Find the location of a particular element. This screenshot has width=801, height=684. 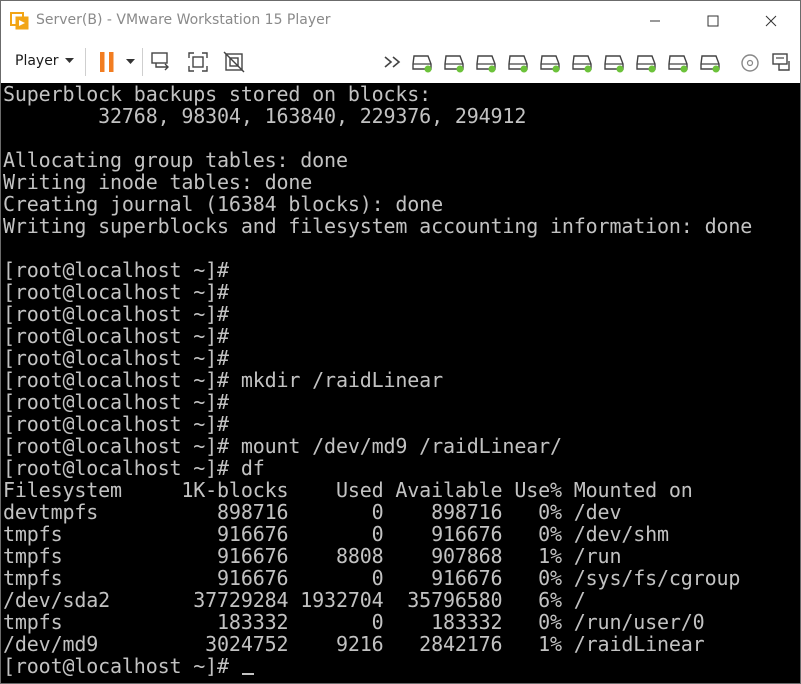

hard-disk-4-button is located at coordinates (519, 63).